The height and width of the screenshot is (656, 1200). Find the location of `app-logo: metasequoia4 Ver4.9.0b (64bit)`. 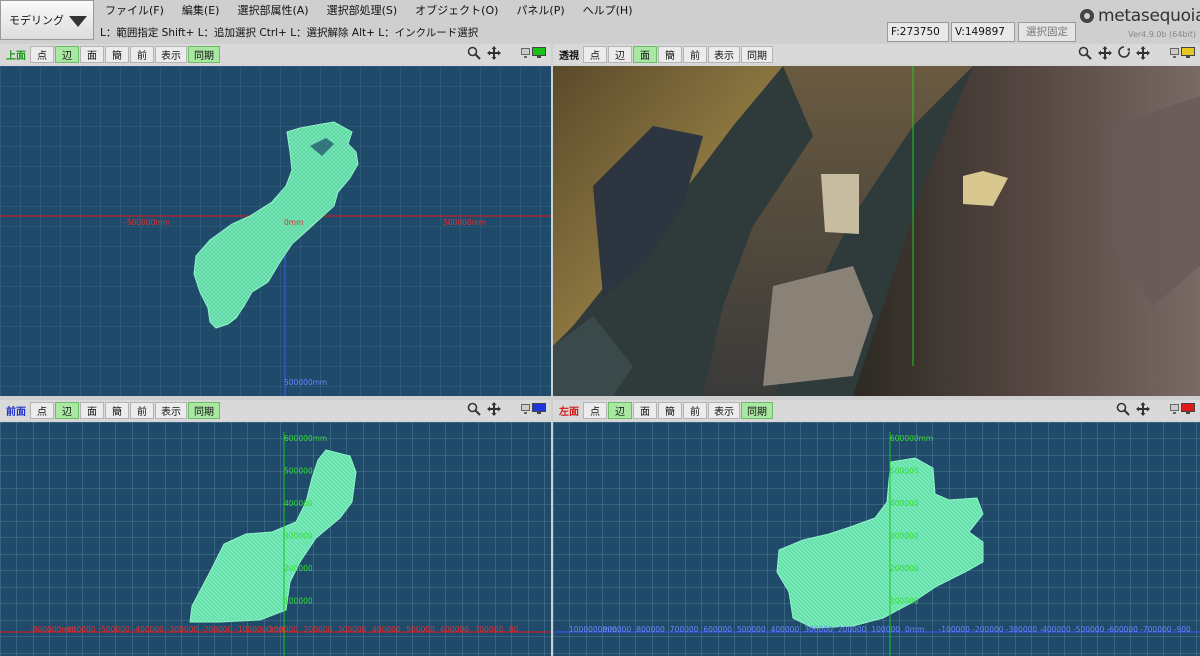

app-logo: metasequoia4 Ver4.9.0b (64bit) is located at coordinates (1140, 24).